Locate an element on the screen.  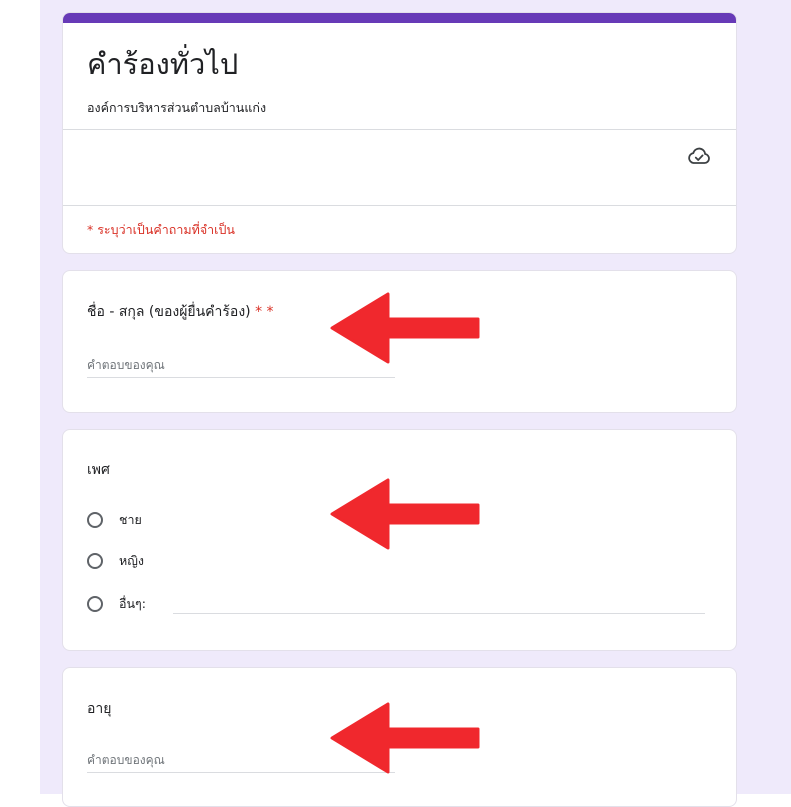
required-asterisk: * * is located at coordinates (264, 312).